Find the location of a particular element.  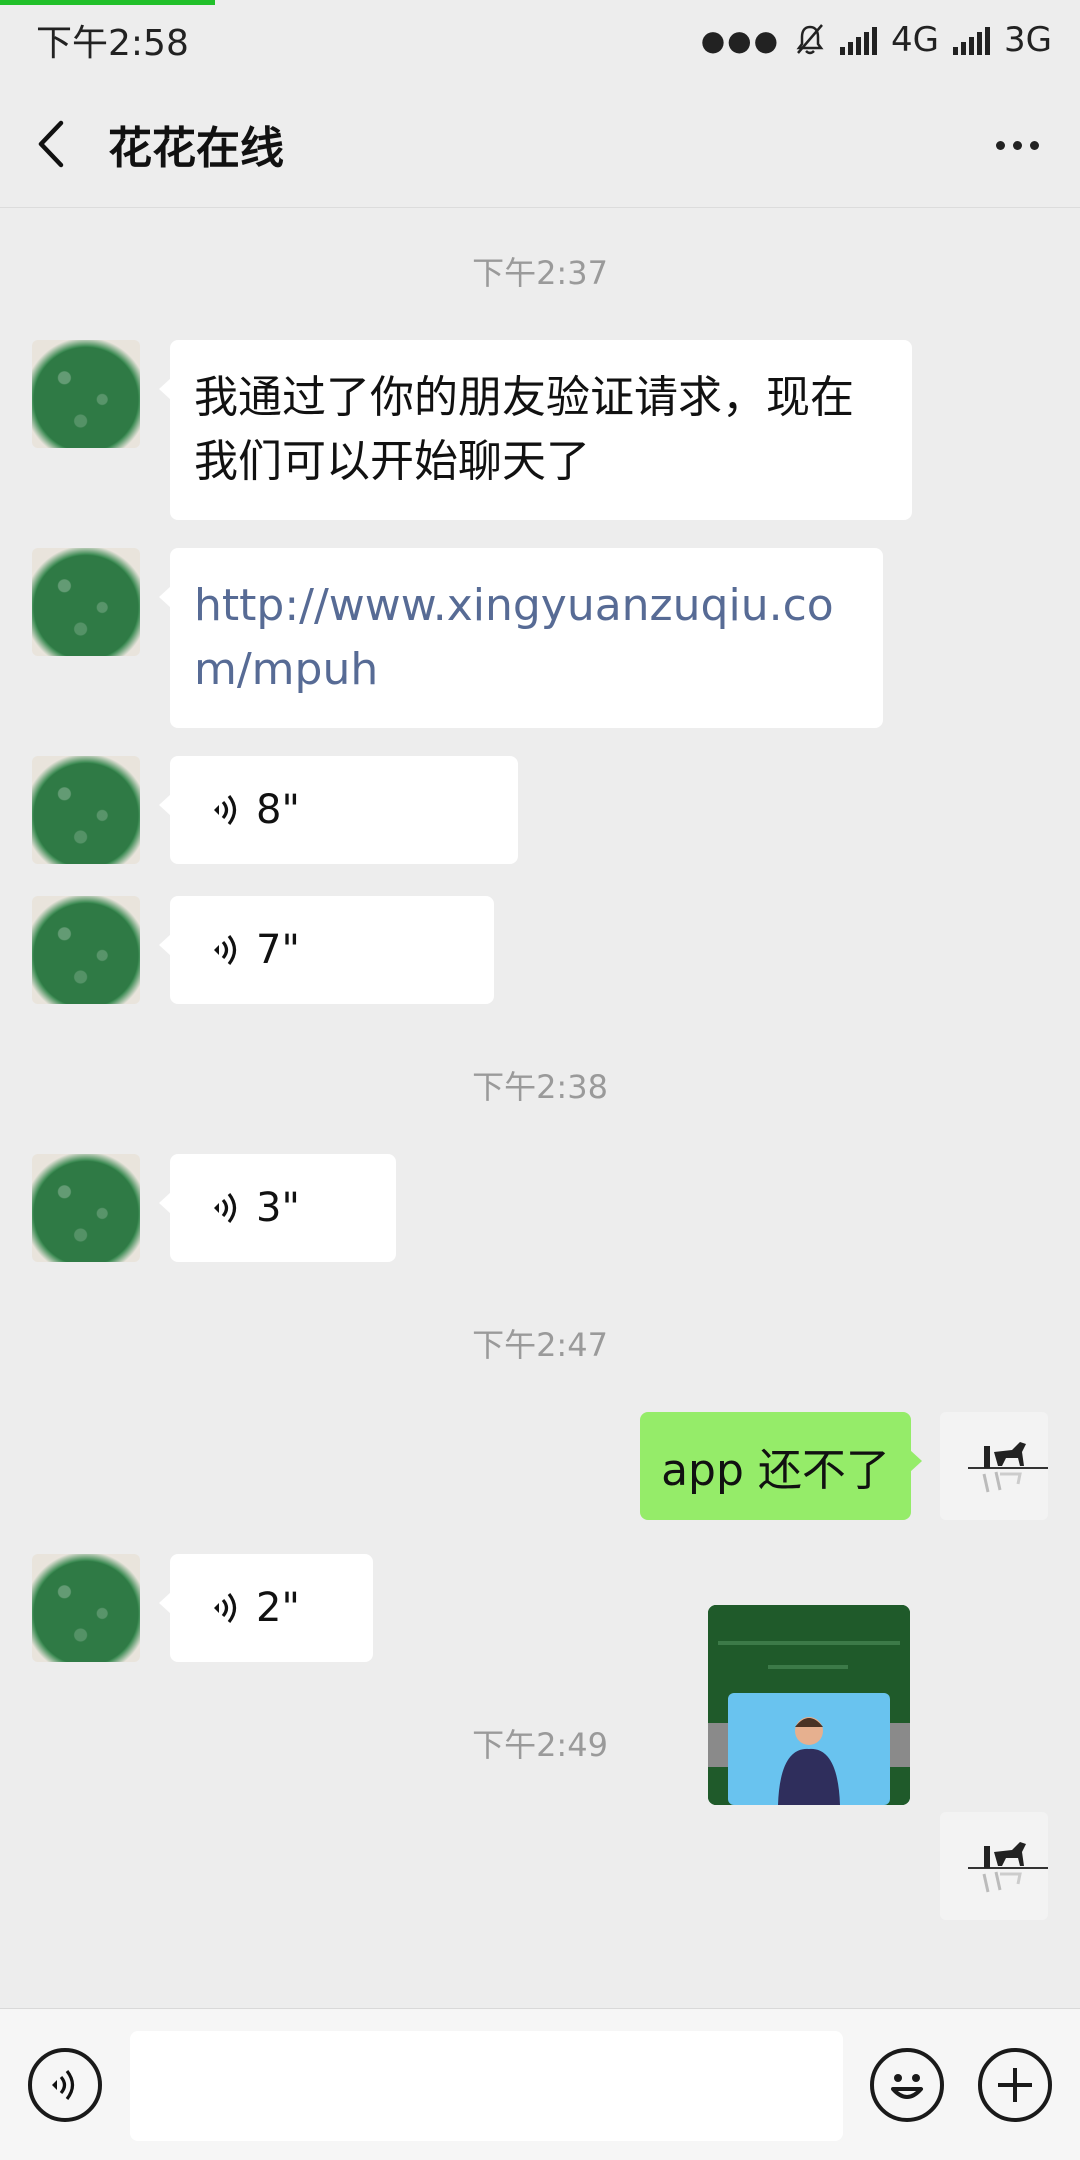

status-icons: ●●● 4G 3G is located at coordinates (876, 40).